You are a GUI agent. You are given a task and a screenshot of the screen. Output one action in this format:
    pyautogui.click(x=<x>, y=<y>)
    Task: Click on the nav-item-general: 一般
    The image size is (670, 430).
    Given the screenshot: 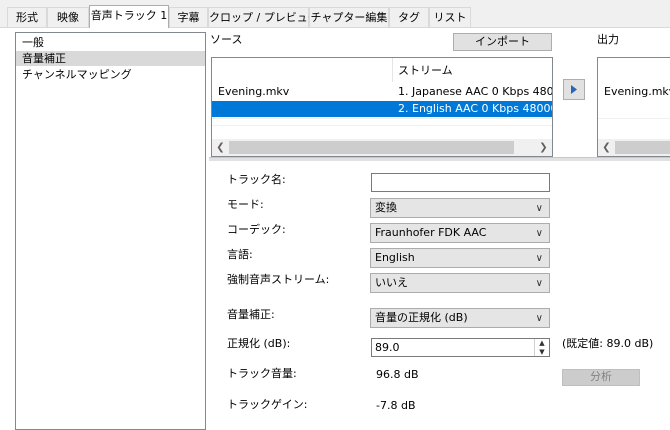 What is the action you would take?
    pyautogui.click(x=110, y=42)
    